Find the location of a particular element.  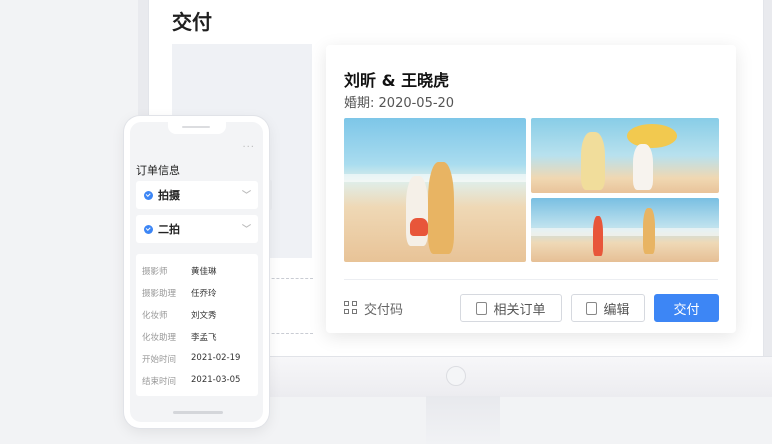

detail-value: 任乔玲 is located at coordinates (204, 294).